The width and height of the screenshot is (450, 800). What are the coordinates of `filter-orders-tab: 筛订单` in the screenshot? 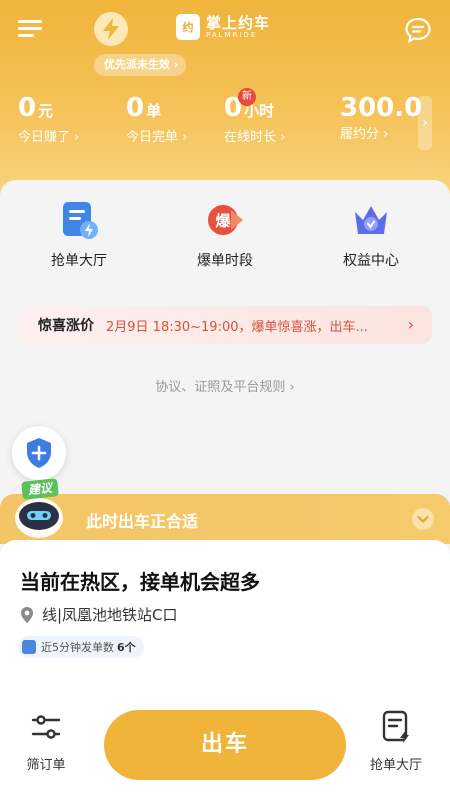 It's located at (46, 741).